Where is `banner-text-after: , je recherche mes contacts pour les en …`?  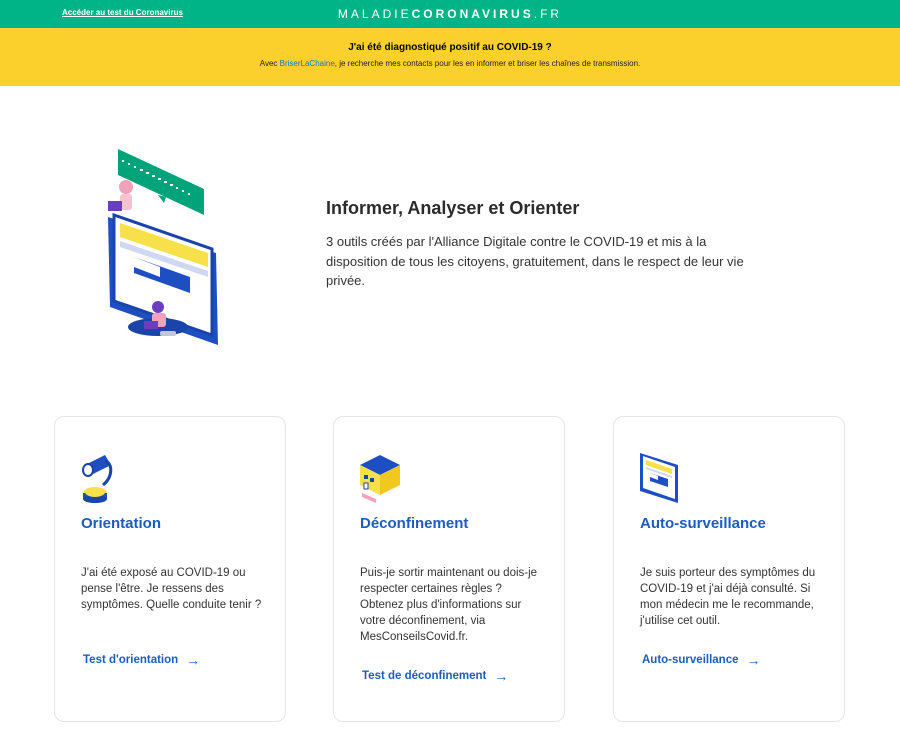
banner-text-after: , je recherche mes contacts pour les en … is located at coordinates (487, 63).